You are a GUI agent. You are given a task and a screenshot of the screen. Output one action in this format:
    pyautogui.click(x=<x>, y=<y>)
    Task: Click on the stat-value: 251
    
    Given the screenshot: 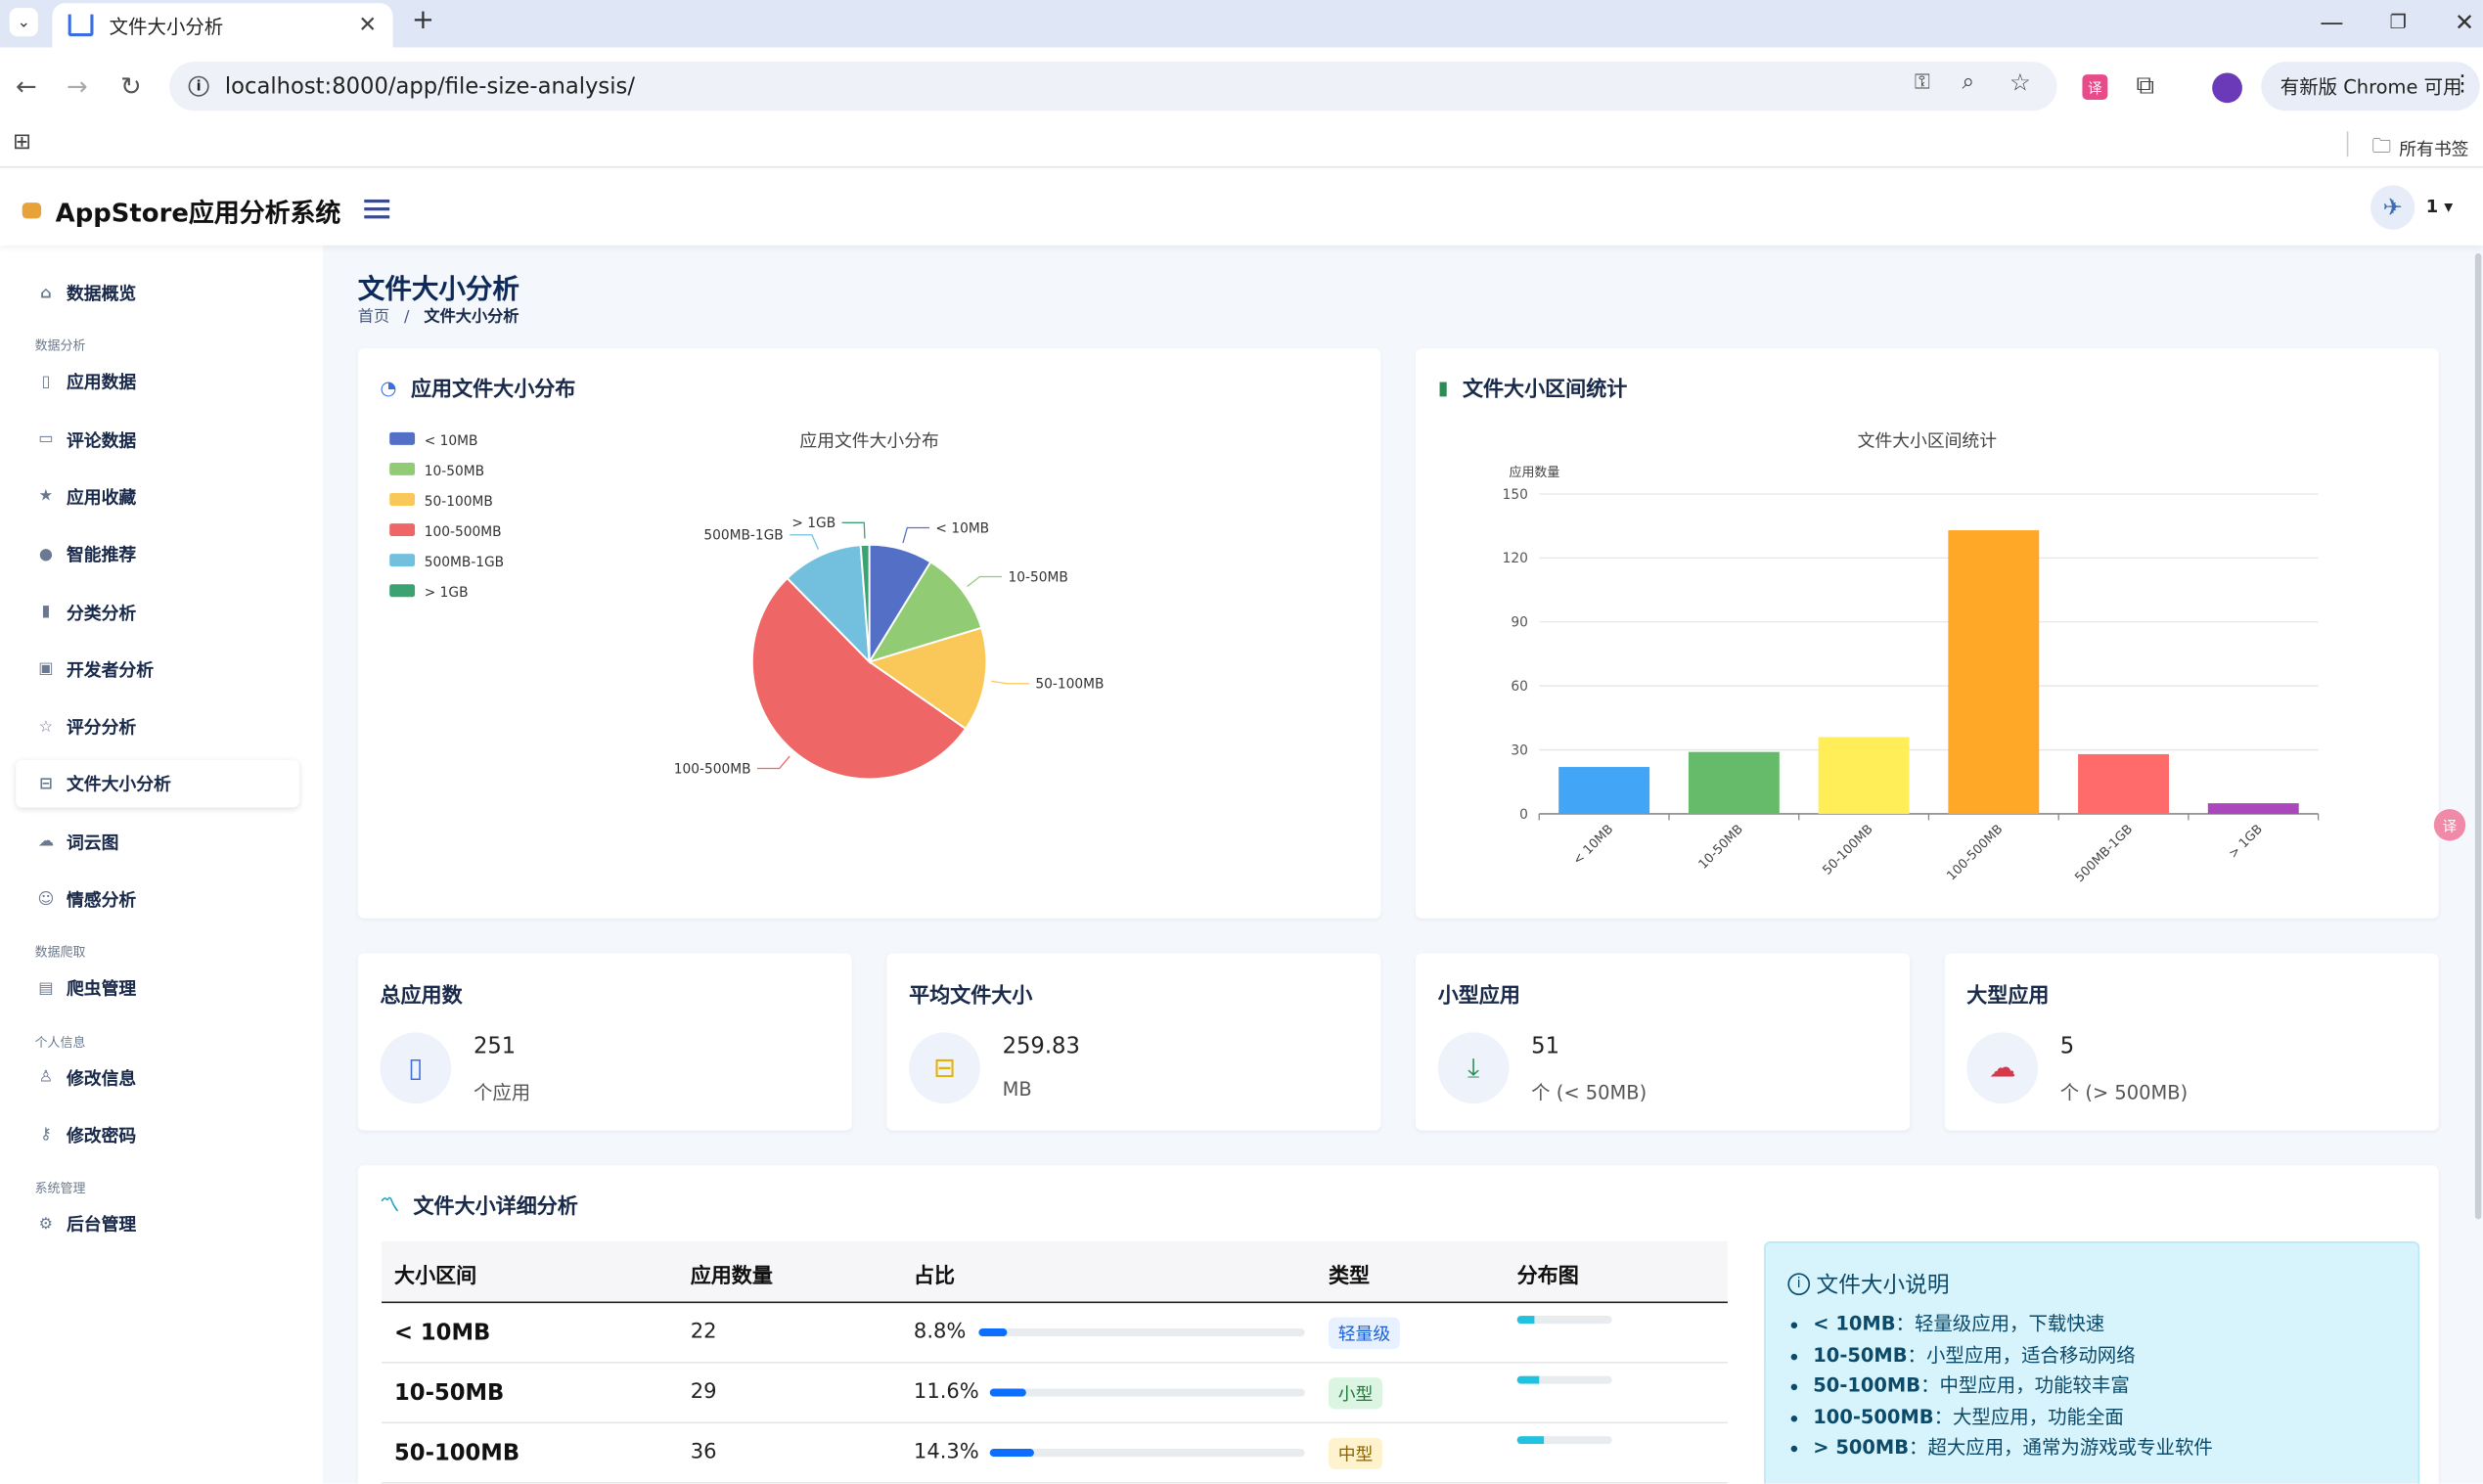 What is the action you would take?
    pyautogui.click(x=495, y=1046)
    